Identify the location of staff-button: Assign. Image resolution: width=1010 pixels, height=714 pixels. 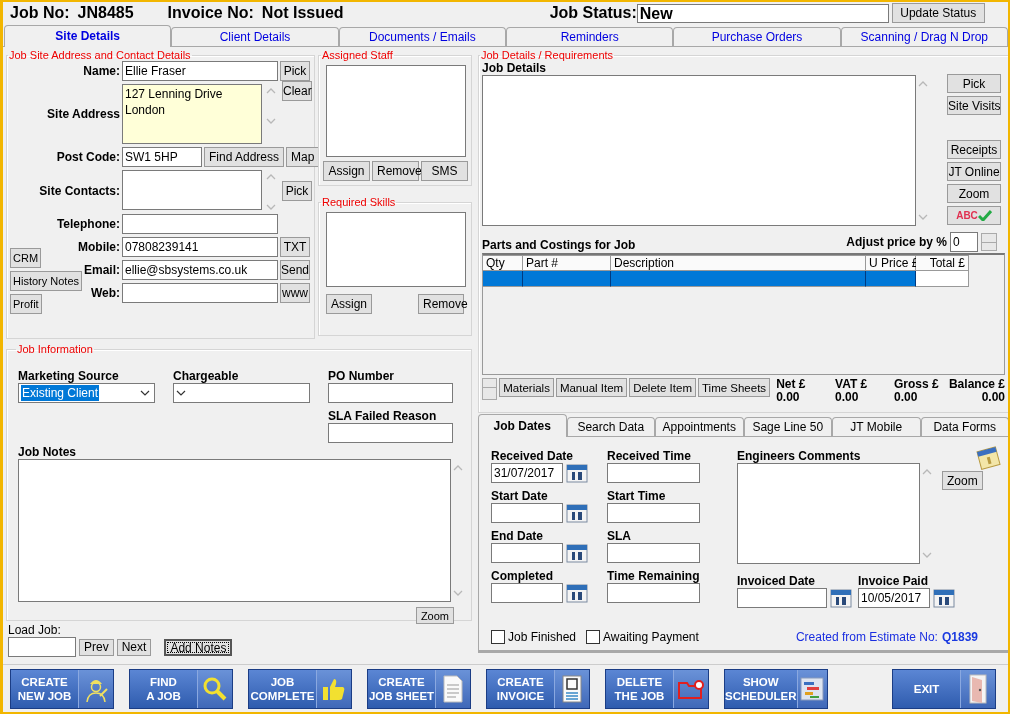
(346, 171).